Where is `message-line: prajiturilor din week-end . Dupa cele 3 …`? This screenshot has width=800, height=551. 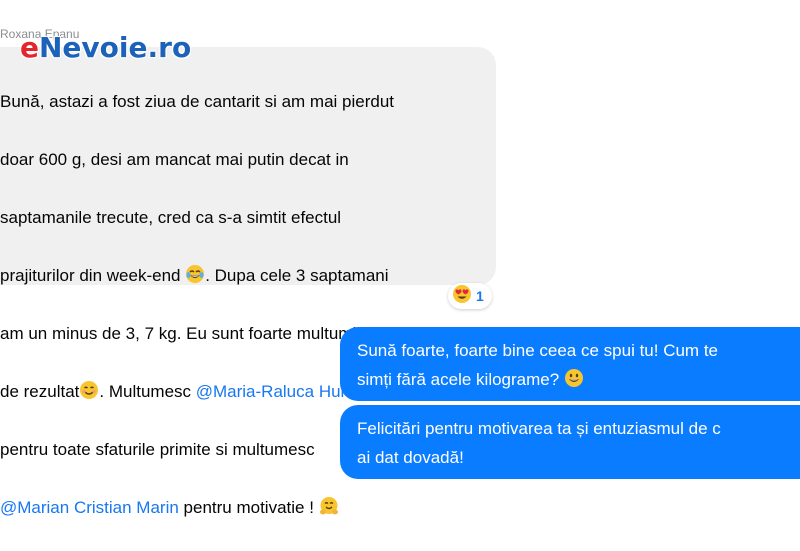
message-line: prajiturilor din week-end . Dupa cele 3 … is located at coordinates (250, 275).